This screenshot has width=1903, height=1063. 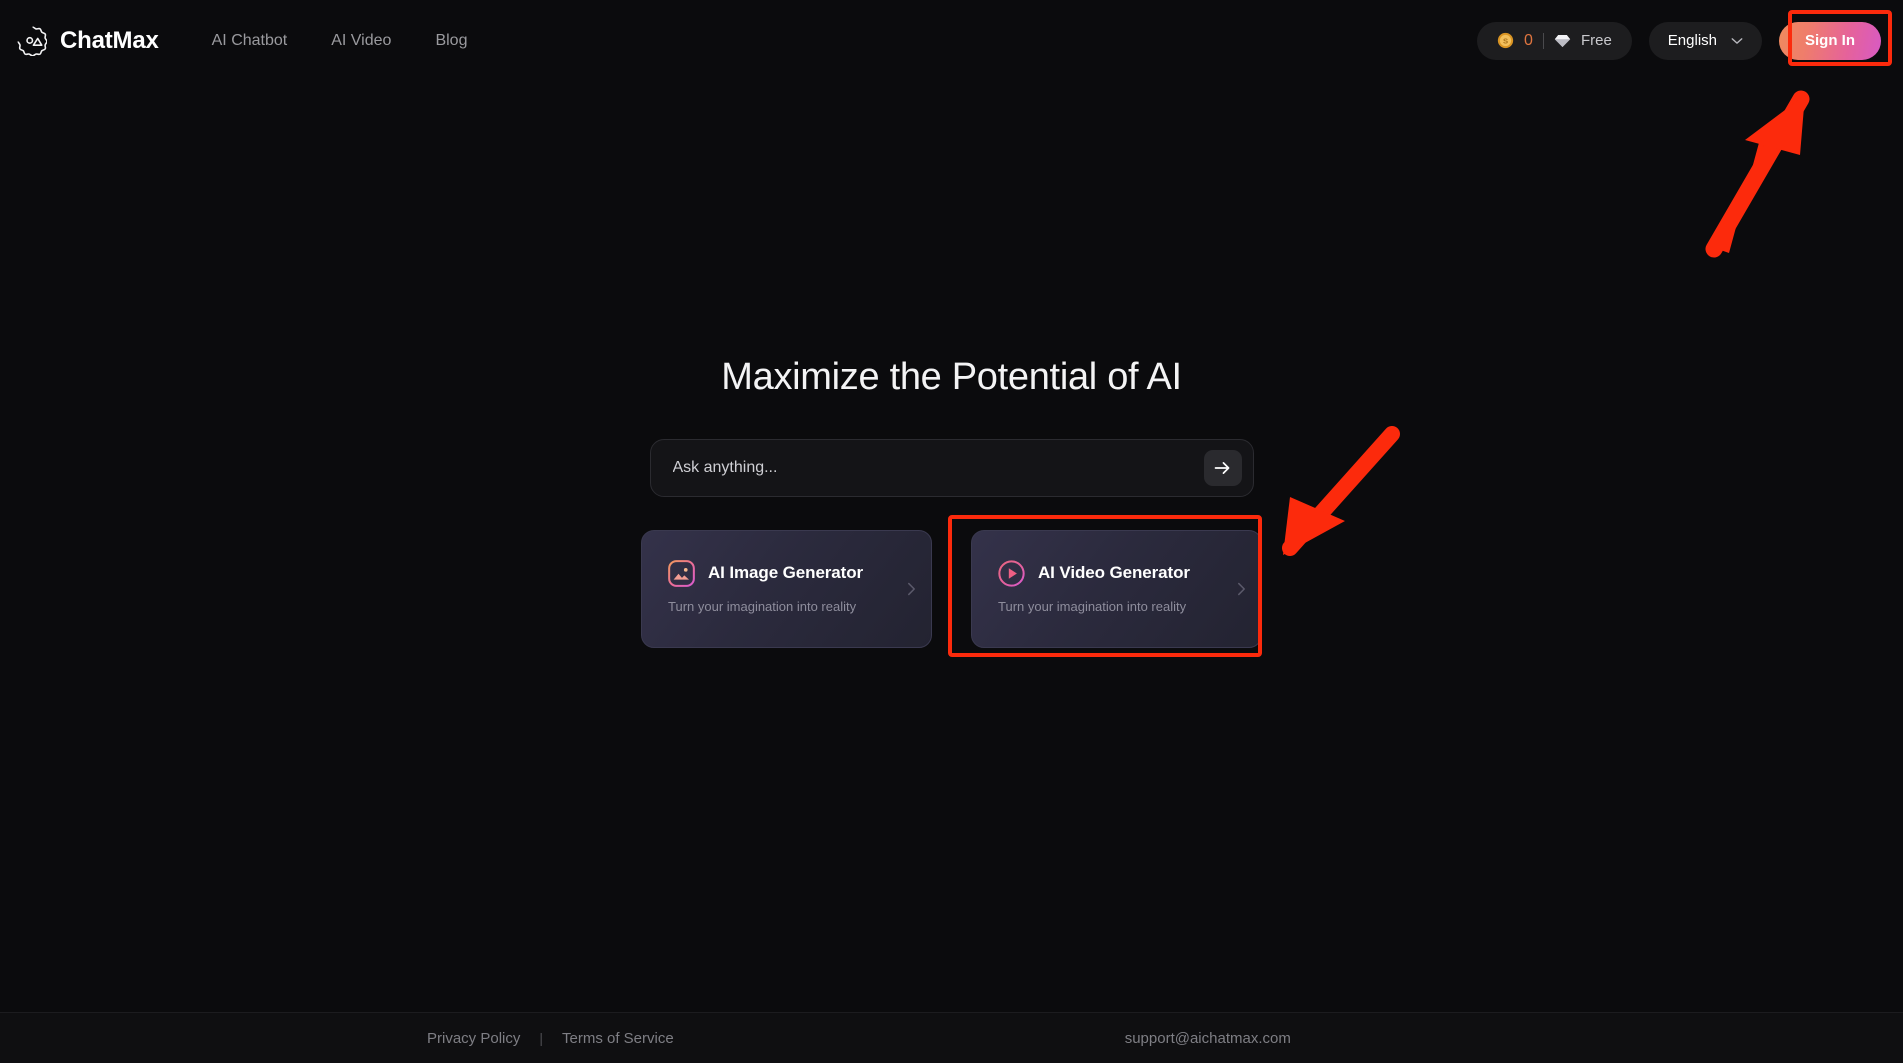 What do you see at coordinates (1528, 40) in the screenshot?
I see `credits-count: 0` at bounding box center [1528, 40].